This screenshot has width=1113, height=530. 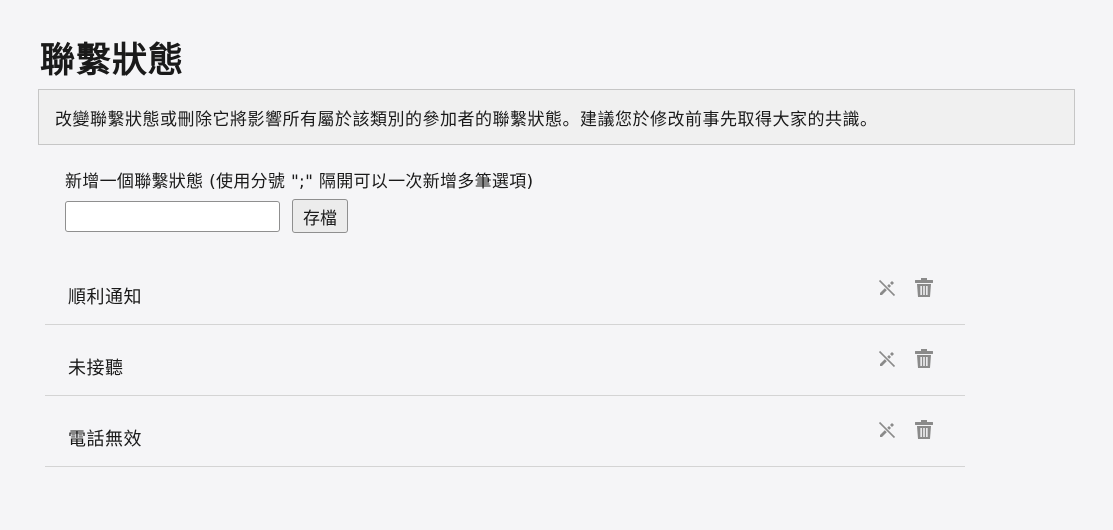 What do you see at coordinates (172, 216) in the screenshot?
I see `new-status-input` at bounding box center [172, 216].